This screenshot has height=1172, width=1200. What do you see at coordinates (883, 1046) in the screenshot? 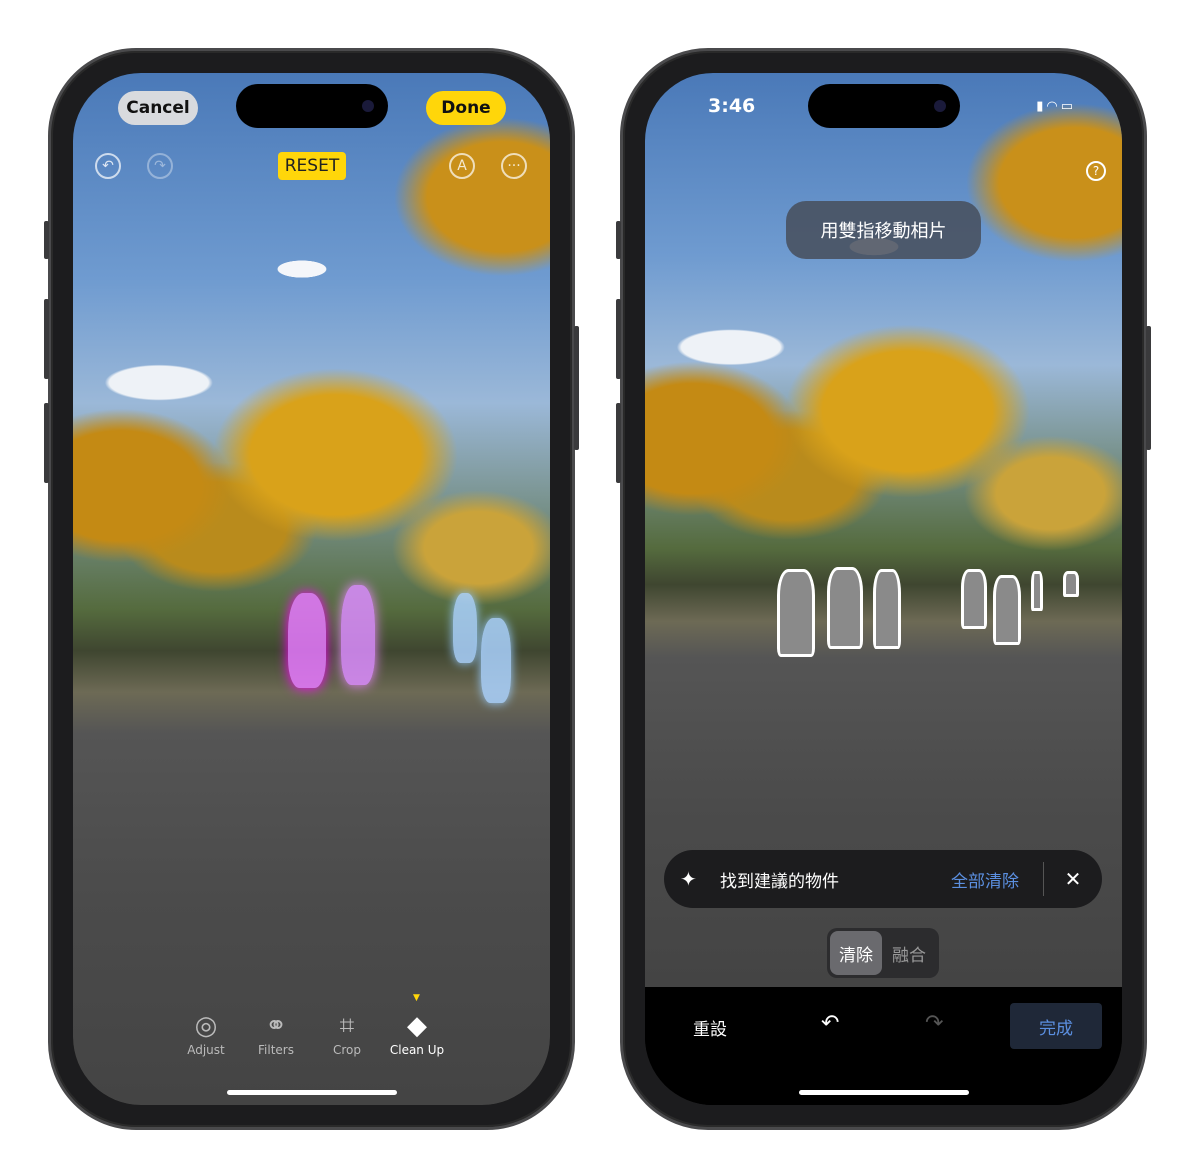
I see `bottom-toolbar: 重設 ↶ ↷ 完成` at bounding box center [883, 1046].